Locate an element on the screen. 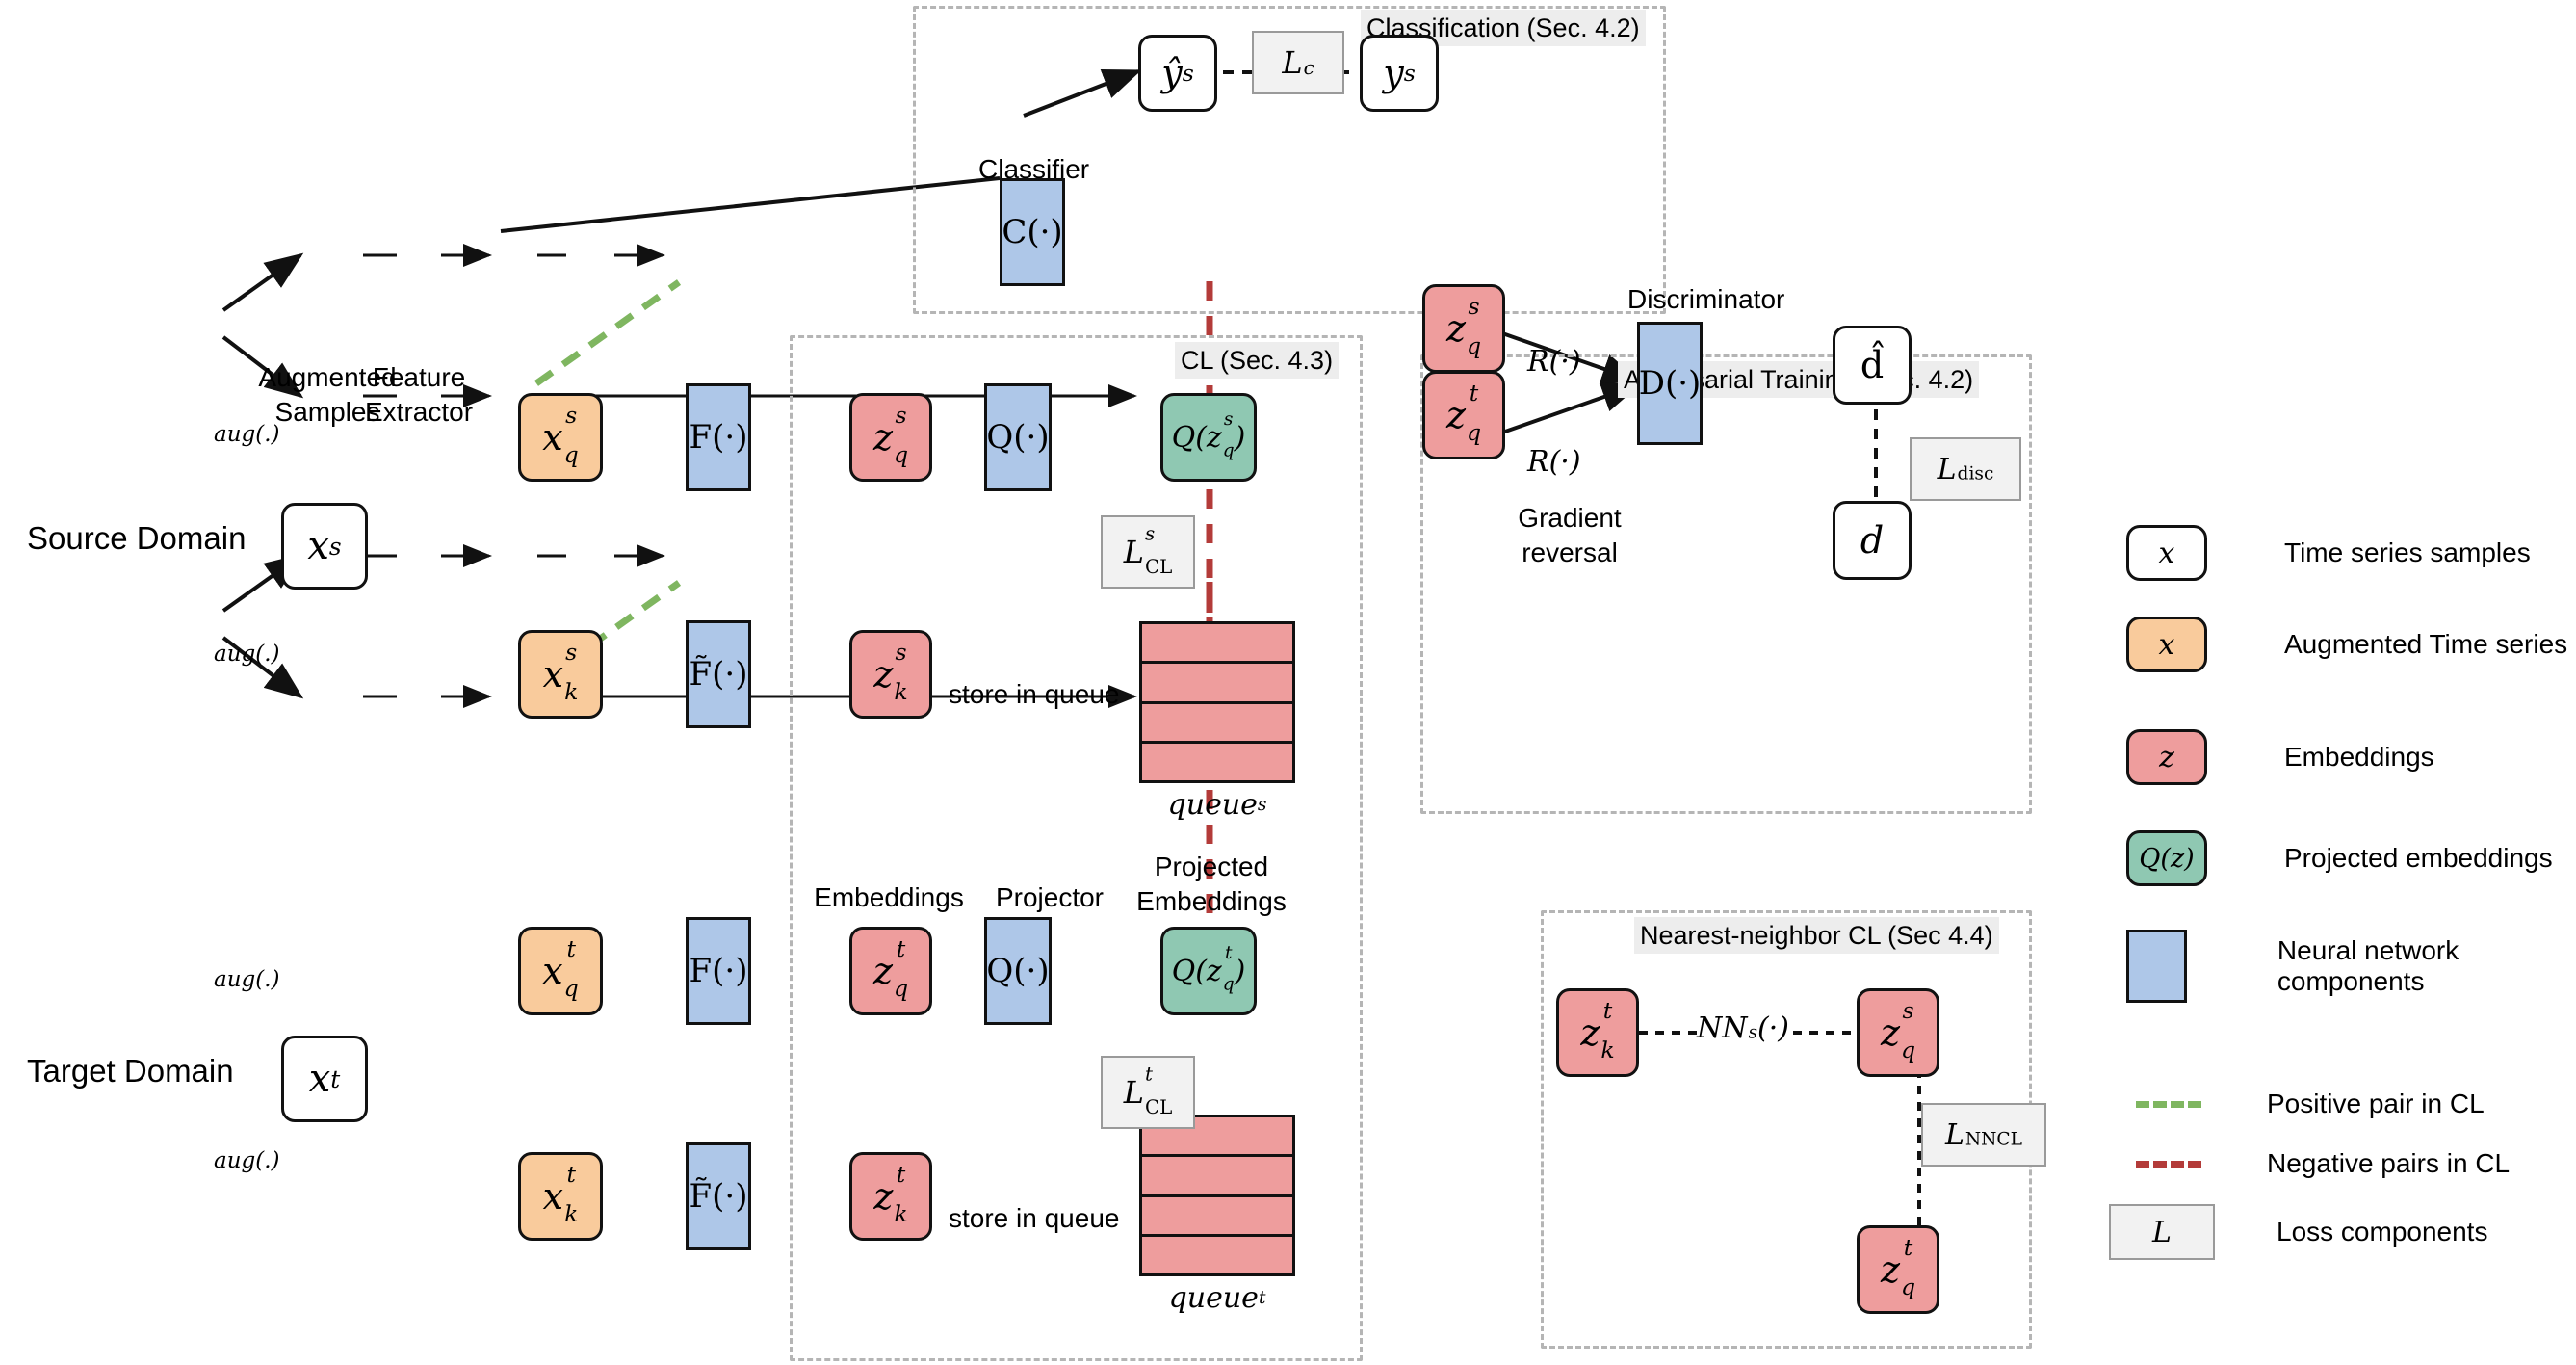 The height and width of the screenshot is (1365, 2576). node-nncl-zq-target: z tq is located at coordinates (1898, 1270).